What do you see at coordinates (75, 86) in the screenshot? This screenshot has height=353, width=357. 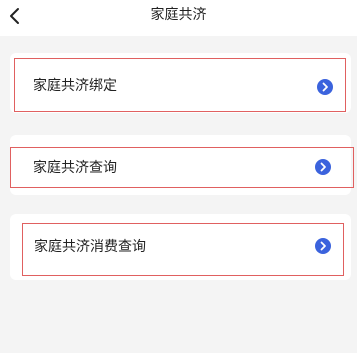 I see `menu-item-label: 家庭共济绑定` at bounding box center [75, 86].